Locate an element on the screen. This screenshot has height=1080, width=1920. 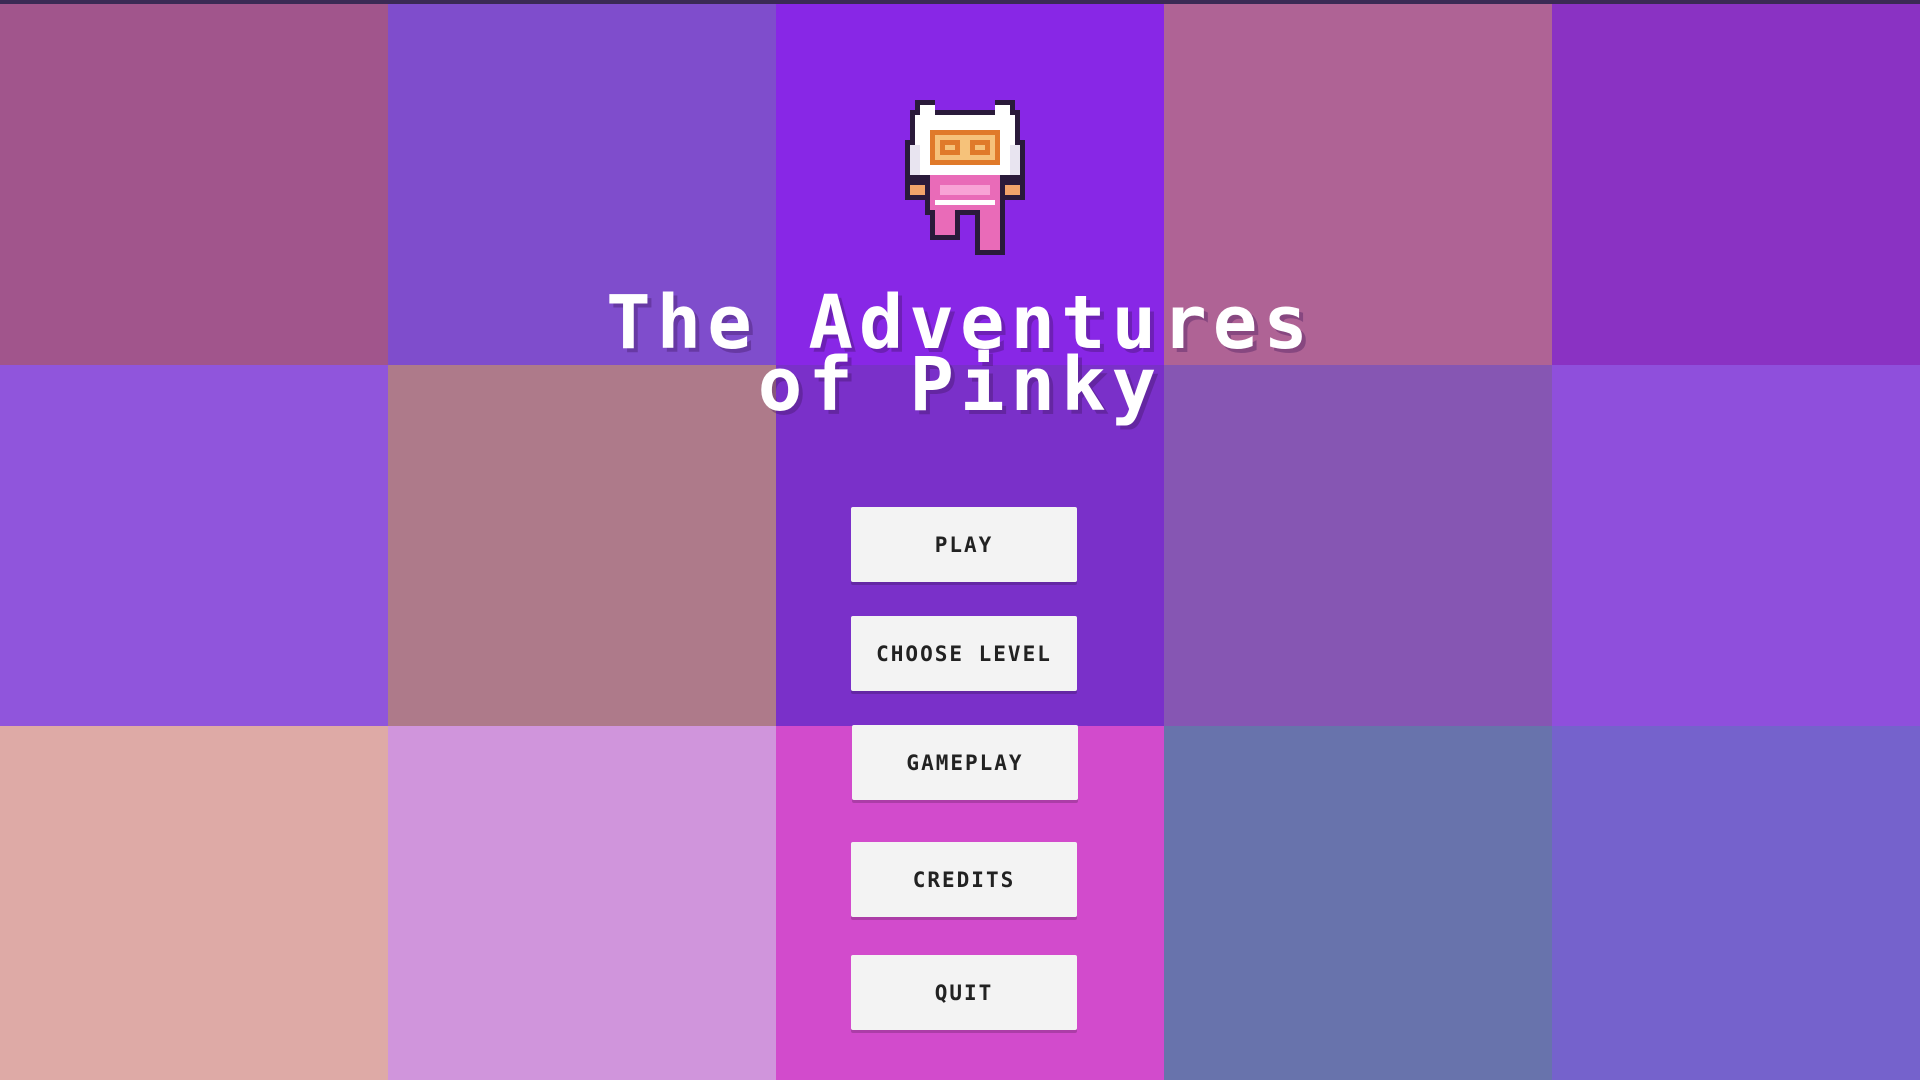
play-button: PLAY is located at coordinates (964, 544).